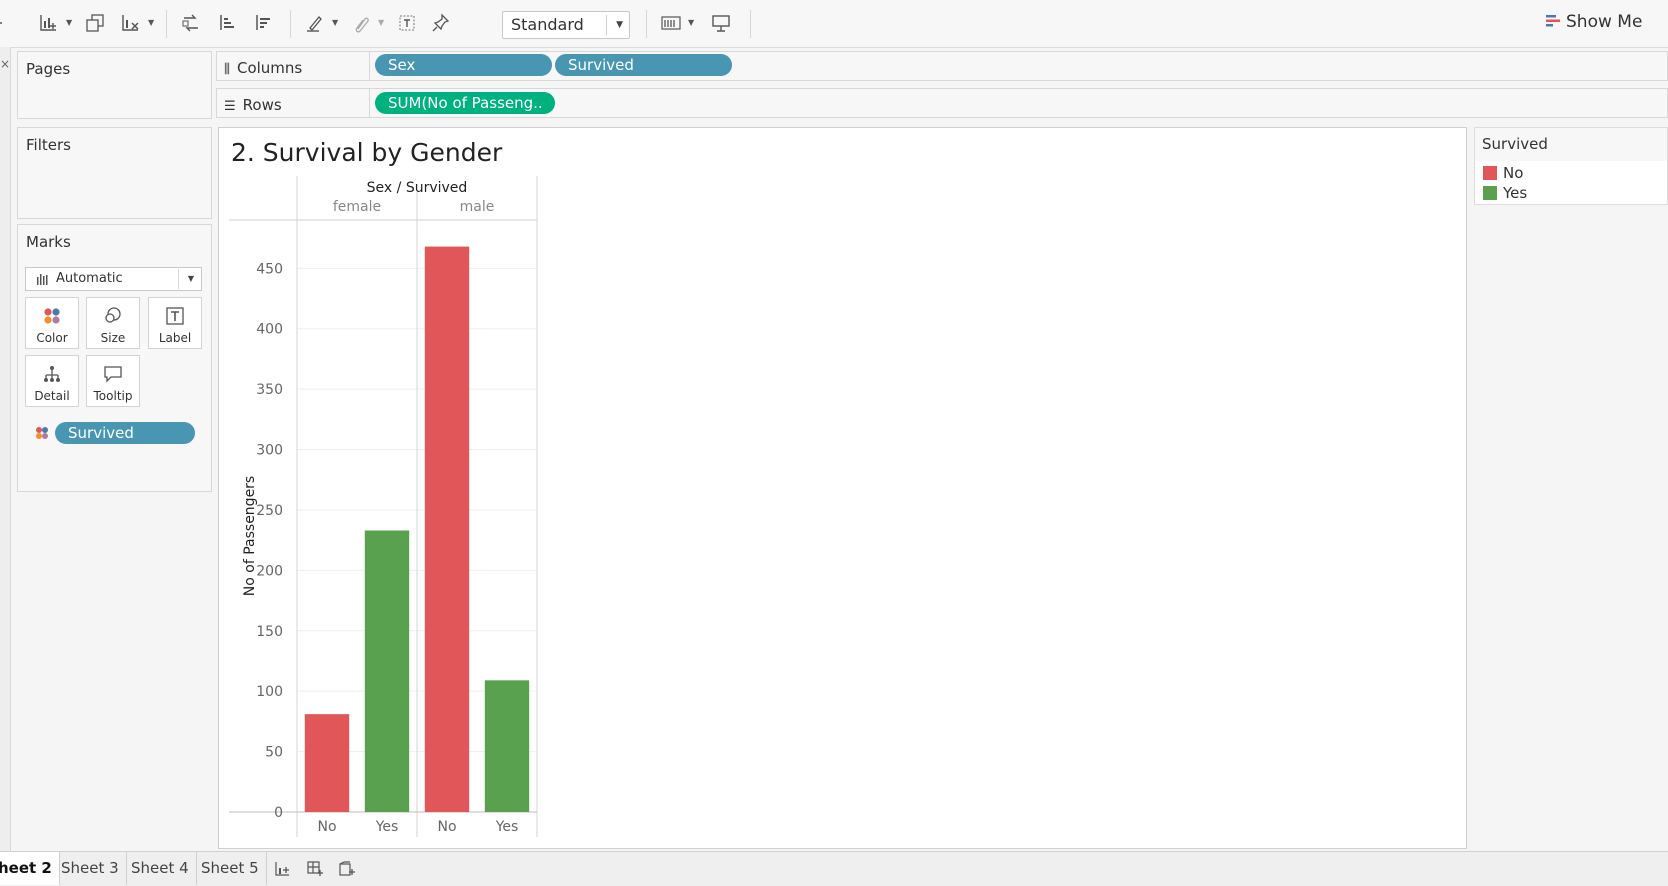 The width and height of the screenshot is (1668, 886). I want to click on legend-label-no: No, so click(1513, 173).